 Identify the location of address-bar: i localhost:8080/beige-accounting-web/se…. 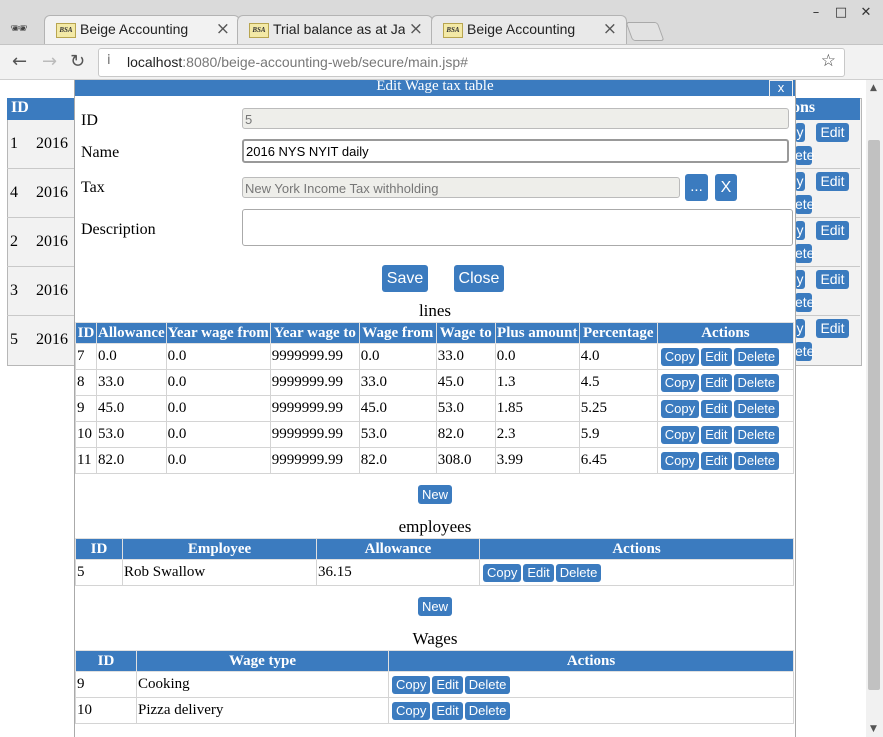
(471, 62).